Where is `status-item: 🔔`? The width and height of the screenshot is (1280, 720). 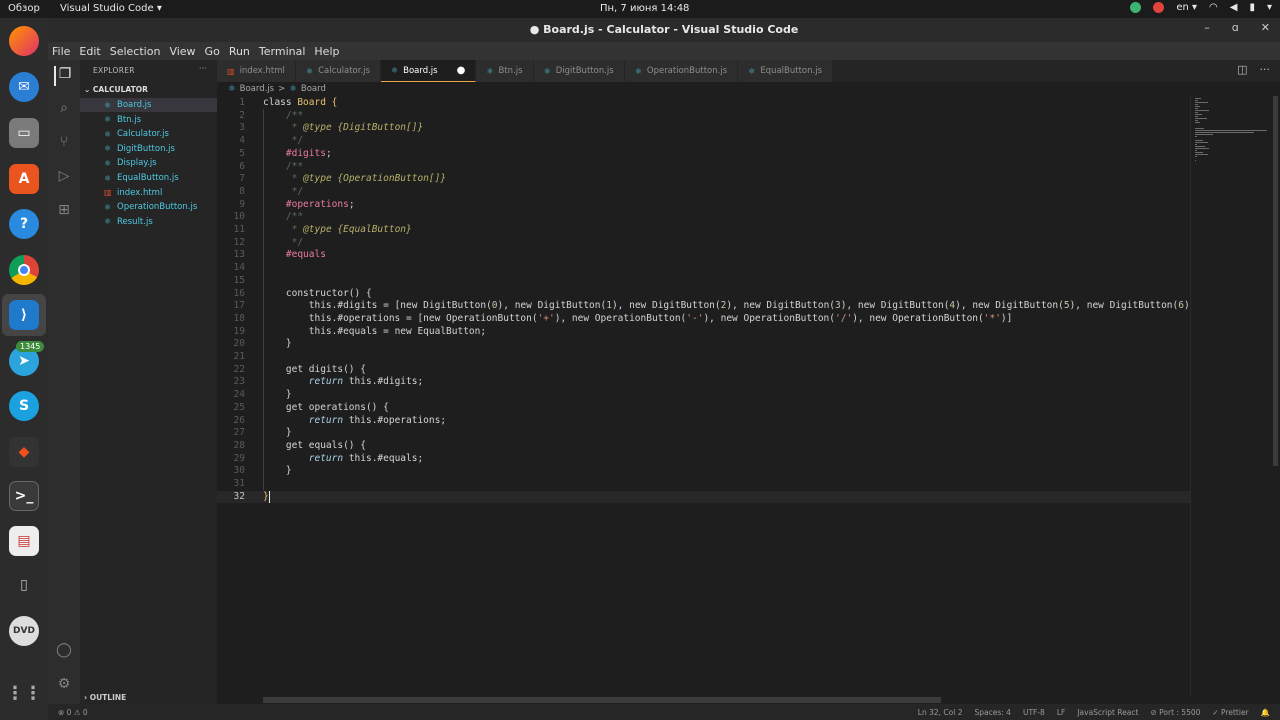
status-item: 🔔 is located at coordinates (1265, 712).